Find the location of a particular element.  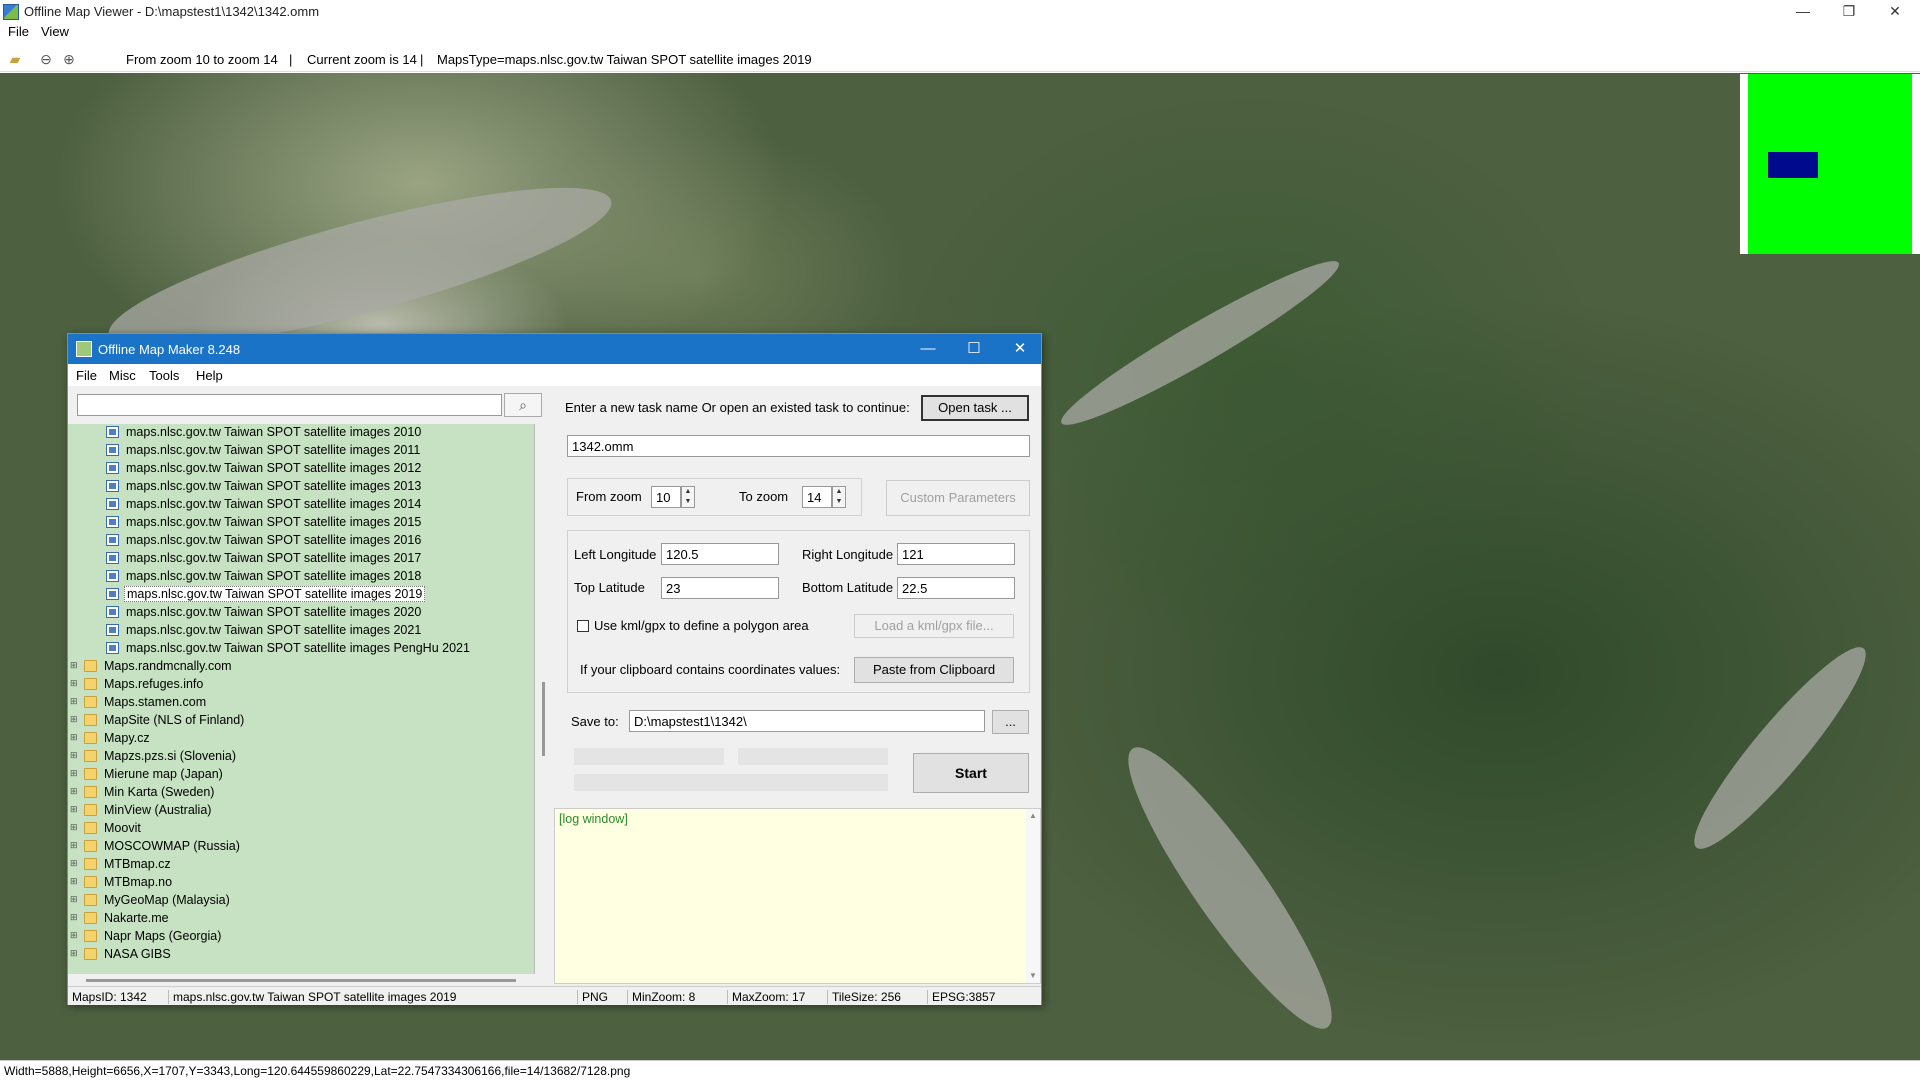

dialog-title: Offline Map Maker 8.248 is located at coordinates (169, 349).